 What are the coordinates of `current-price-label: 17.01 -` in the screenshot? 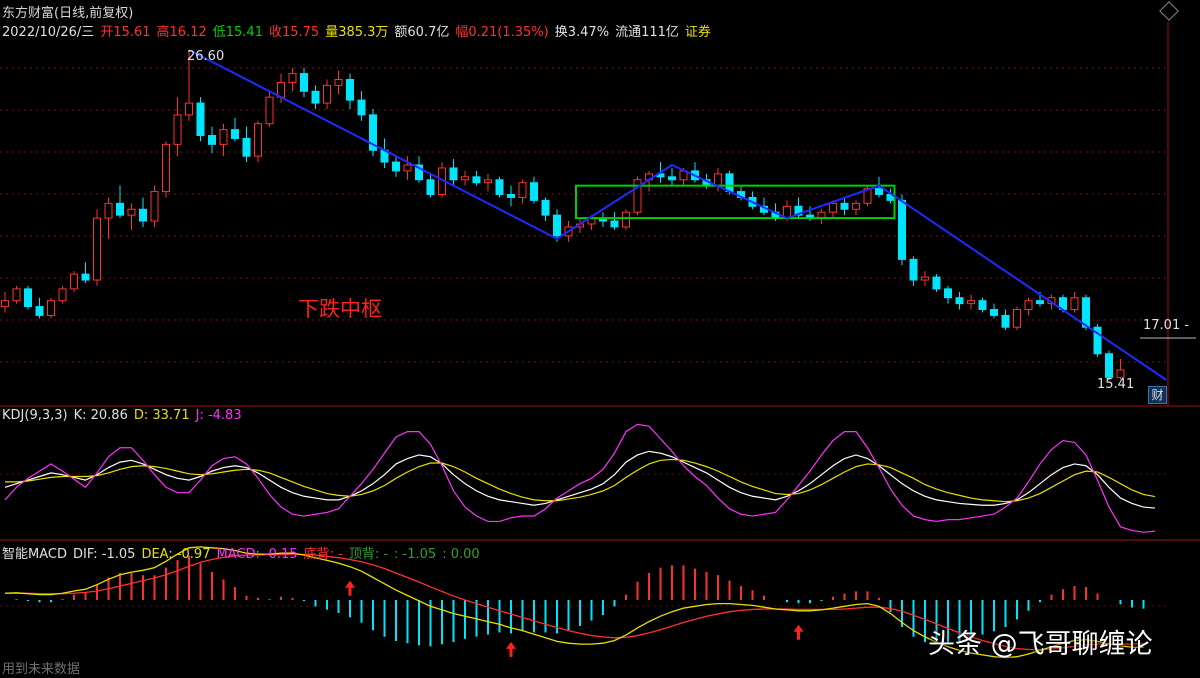 It's located at (1166, 325).